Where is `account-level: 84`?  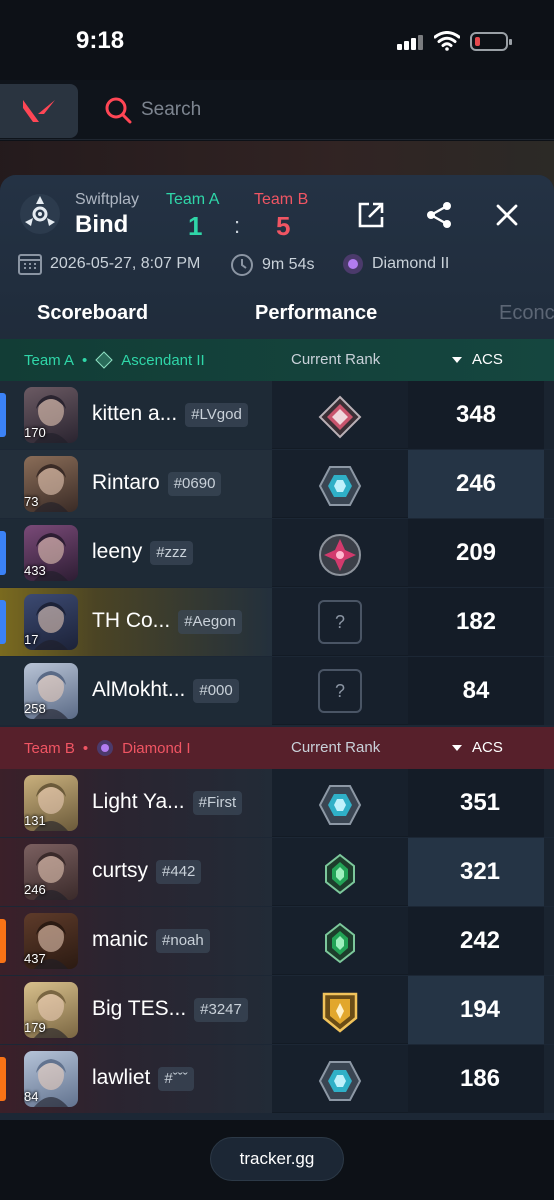
account-level: 84 is located at coordinates (31, 1096).